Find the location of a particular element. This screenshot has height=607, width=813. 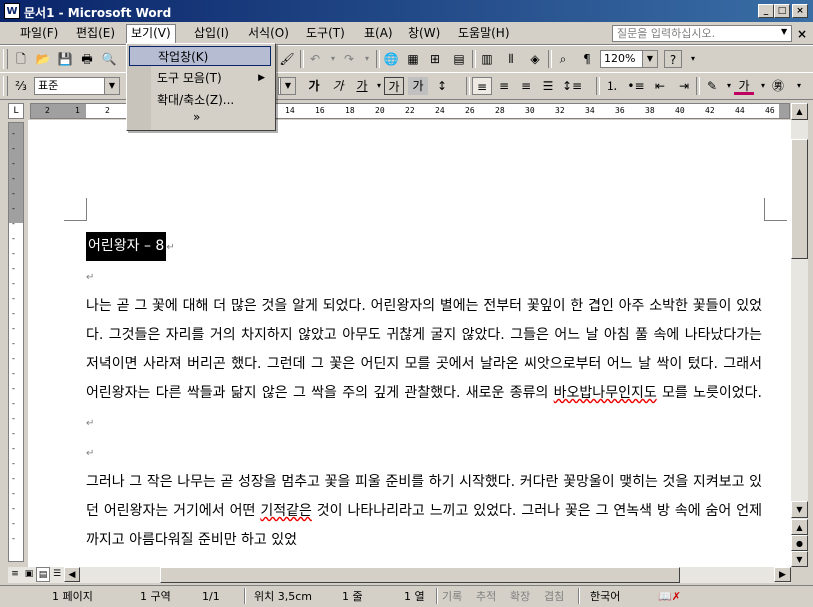

menu-task-pane: 작업창(K) is located at coordinates (200, 56).